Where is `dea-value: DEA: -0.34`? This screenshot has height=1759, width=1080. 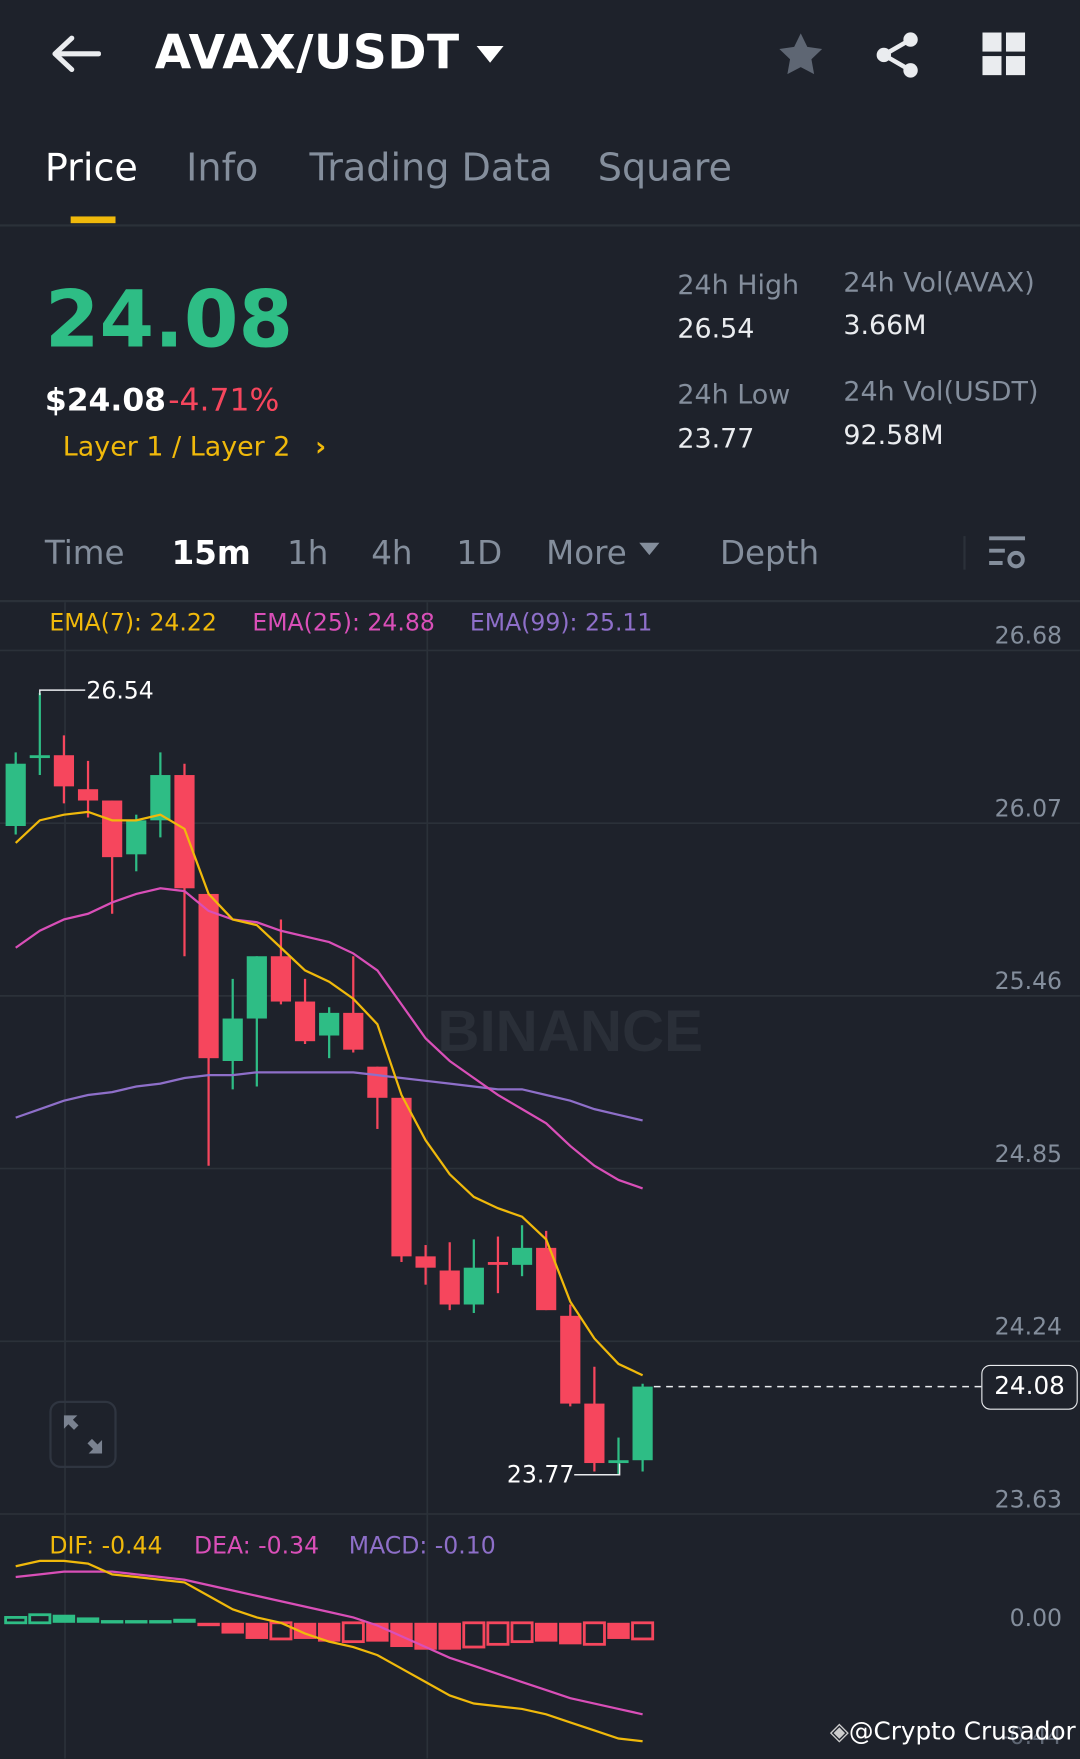
dea-value: DEA: -0.34 is located at coordinates (257, 1545).